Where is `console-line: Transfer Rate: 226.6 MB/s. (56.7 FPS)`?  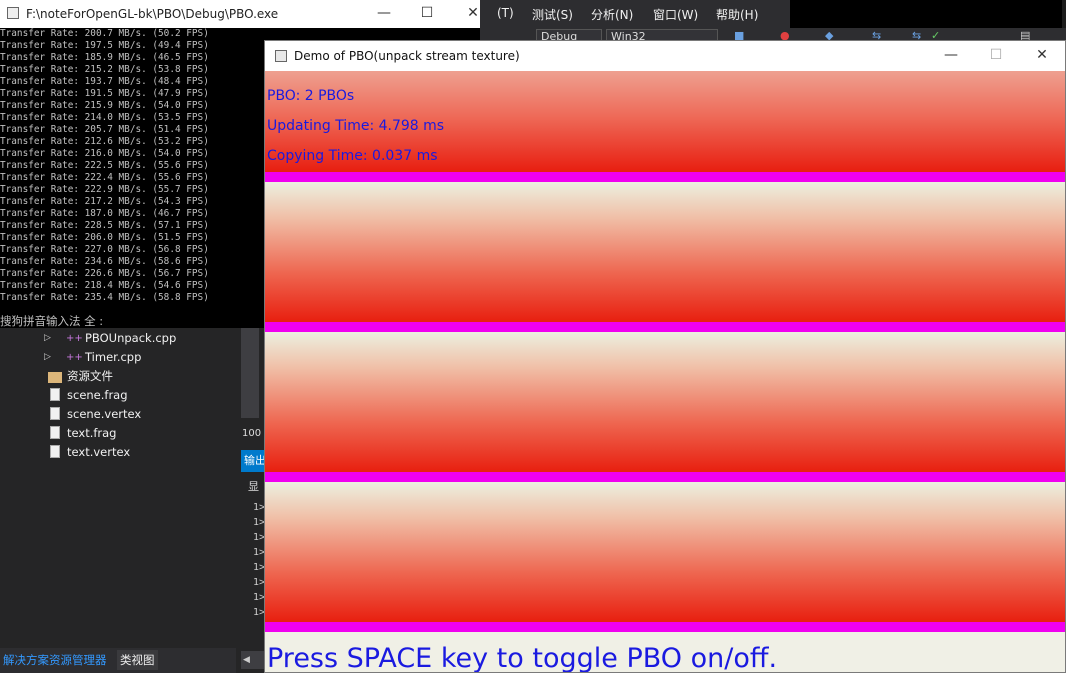 console-line: Transfer Rate: 226.6 MB/s. (56.7 FPS) is located at coordinates (104, 273).